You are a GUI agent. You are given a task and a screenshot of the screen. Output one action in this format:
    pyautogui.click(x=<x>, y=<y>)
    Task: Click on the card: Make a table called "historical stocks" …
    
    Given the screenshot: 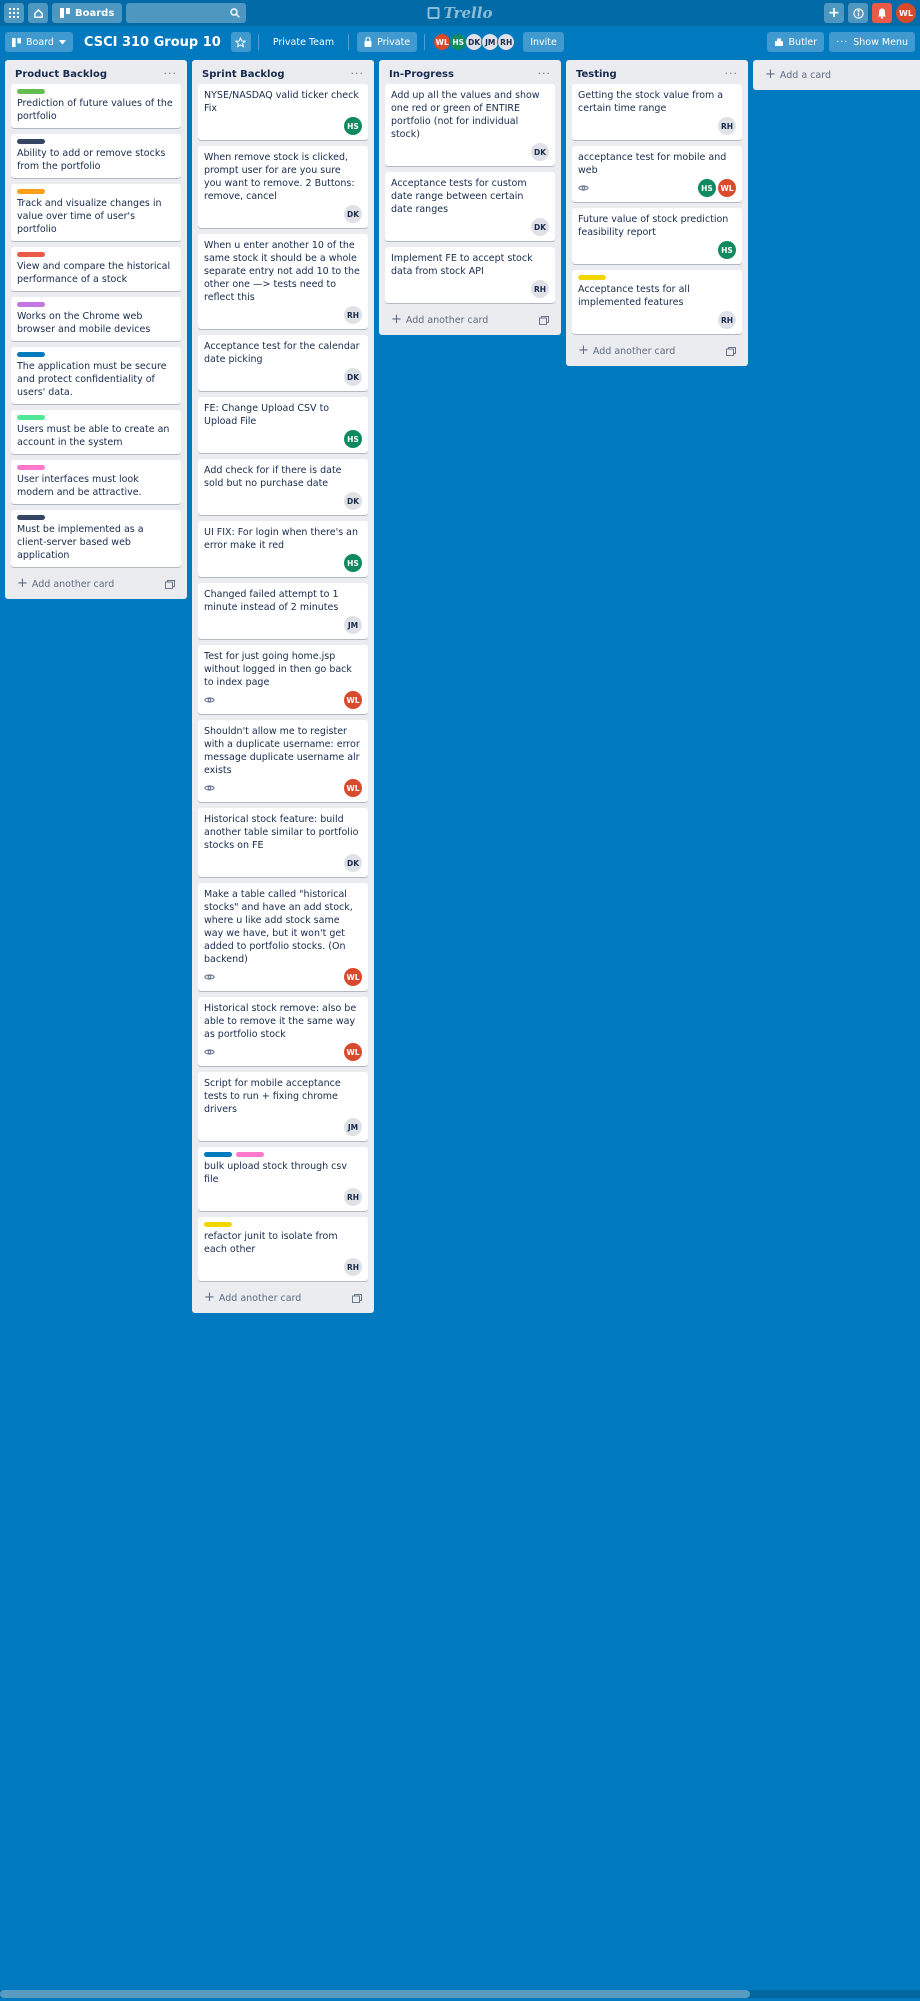 What is the action you would take?
    pyautogui.click(x=283, y=937)
    